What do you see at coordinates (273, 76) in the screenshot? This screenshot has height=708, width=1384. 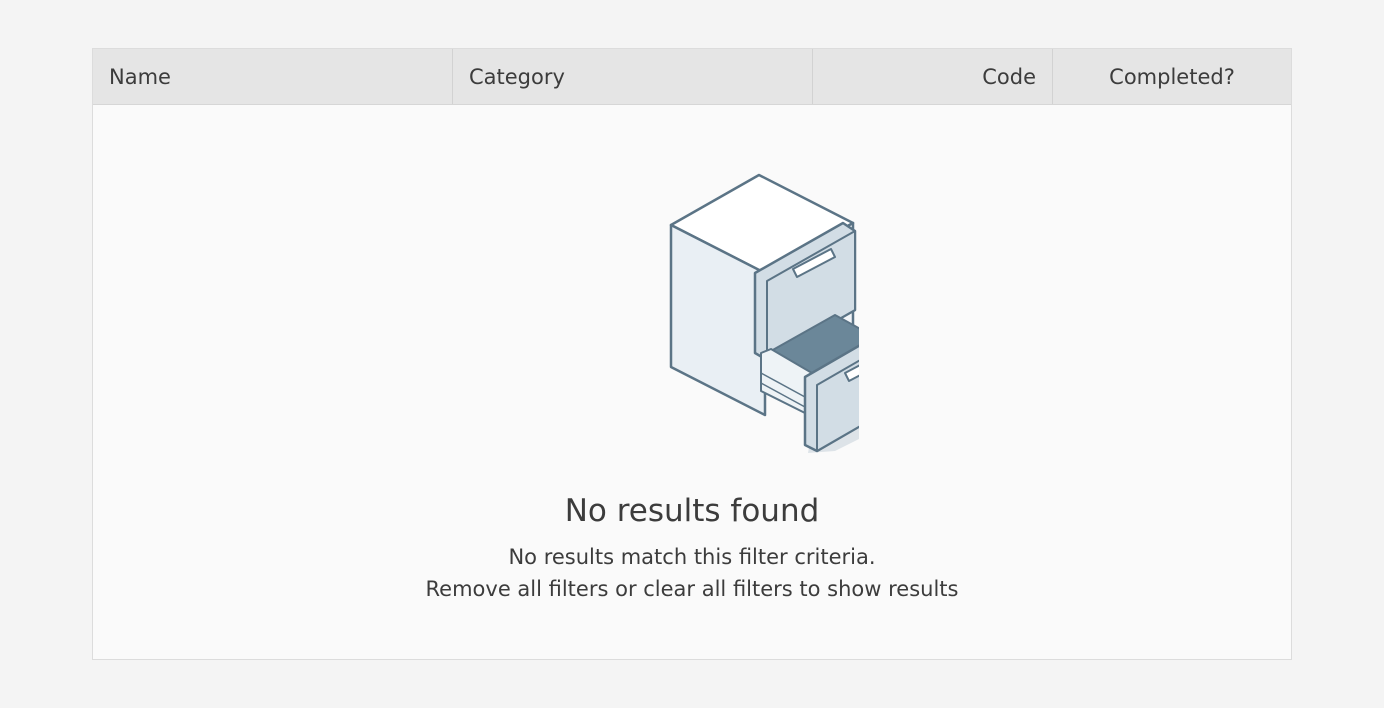 I see `column-header-name: Name` at bounding box center [273, 76].